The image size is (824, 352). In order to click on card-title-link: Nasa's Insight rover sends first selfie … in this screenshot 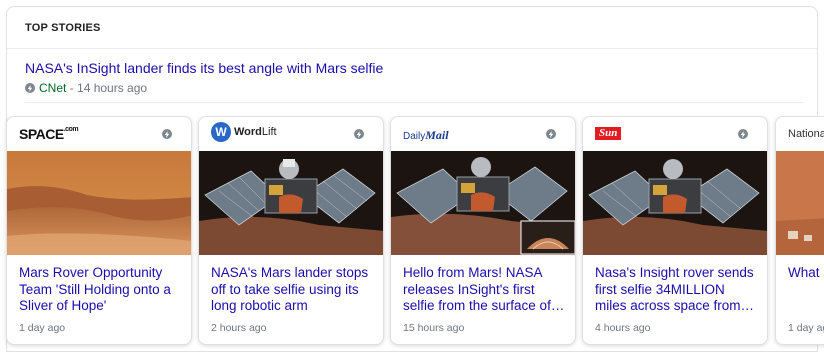, I will do `click(676, 290)`.